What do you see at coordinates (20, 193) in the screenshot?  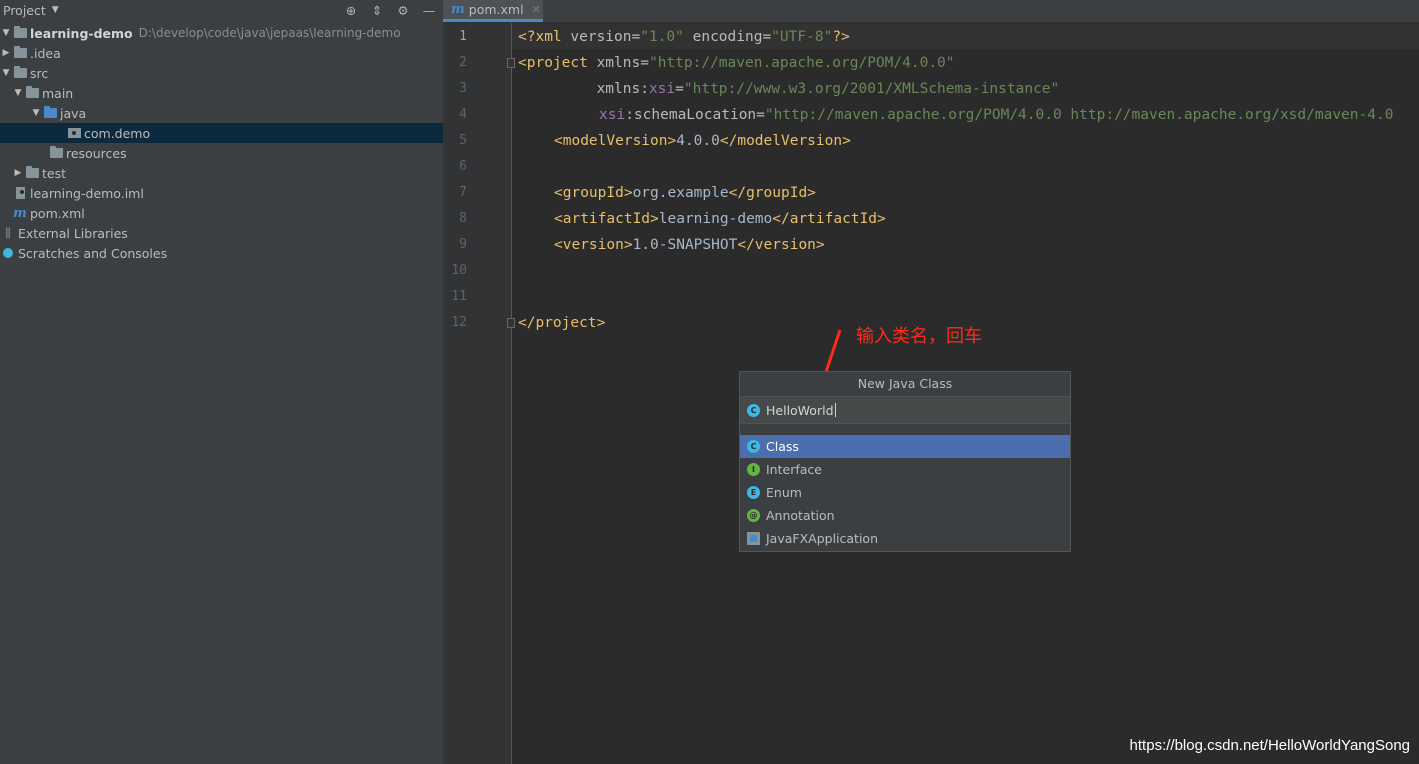 I see `module-file-icon` at bounding box center [20, 193].